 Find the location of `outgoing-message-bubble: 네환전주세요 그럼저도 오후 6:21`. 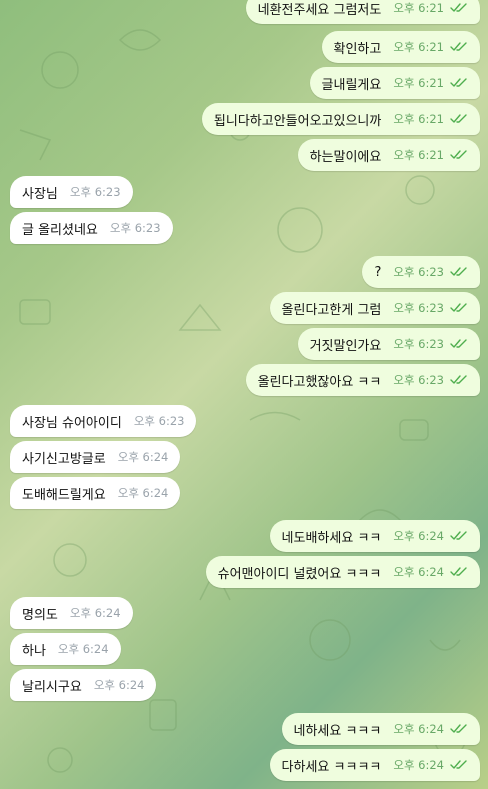

outgoing-message-bubble: 네환전주세요 그럼저도 오후 6:21 is located at coordinates (362, 12).